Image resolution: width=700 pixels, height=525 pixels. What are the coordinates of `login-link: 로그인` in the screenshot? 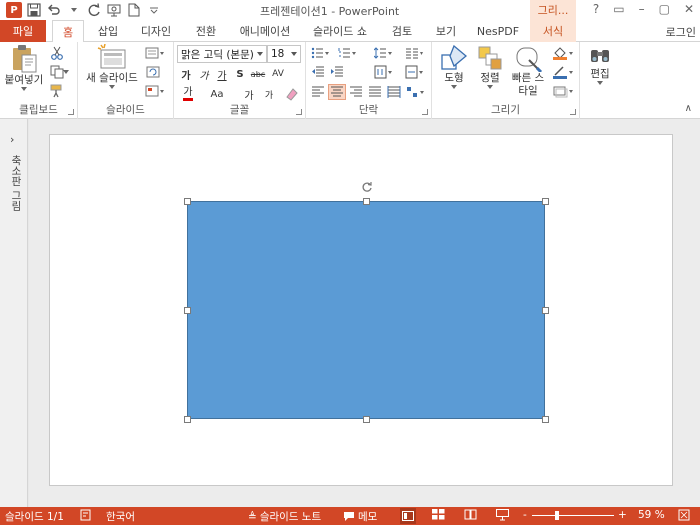 It's located at (681, 32).